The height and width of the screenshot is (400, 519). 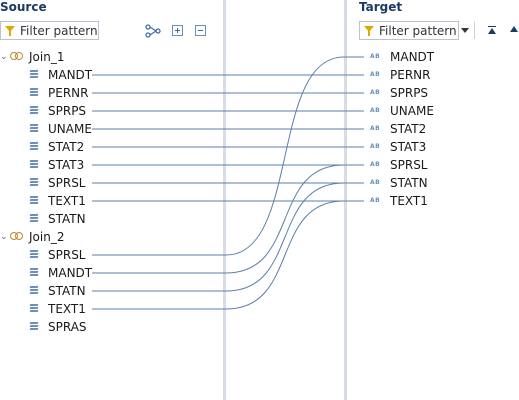 I want to click on field-label: STAT3, so click(x=66, y=165).